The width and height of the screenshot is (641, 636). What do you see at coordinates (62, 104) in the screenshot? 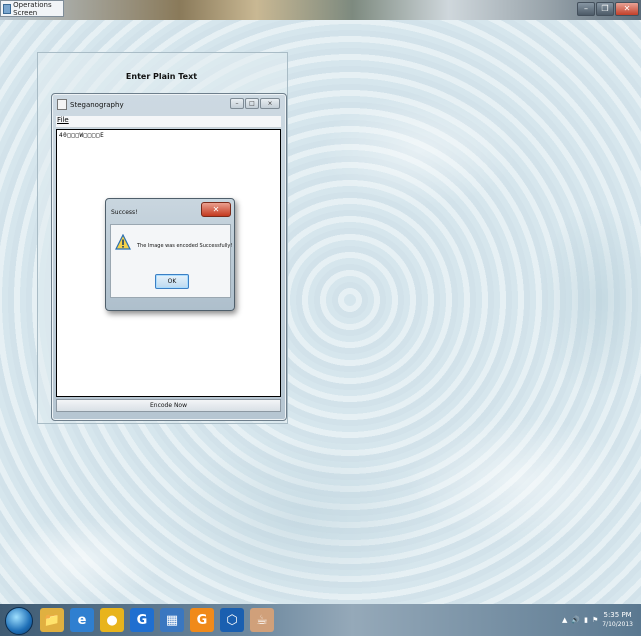
I see `steganography-app-icon` at bounding box center [62, 104].